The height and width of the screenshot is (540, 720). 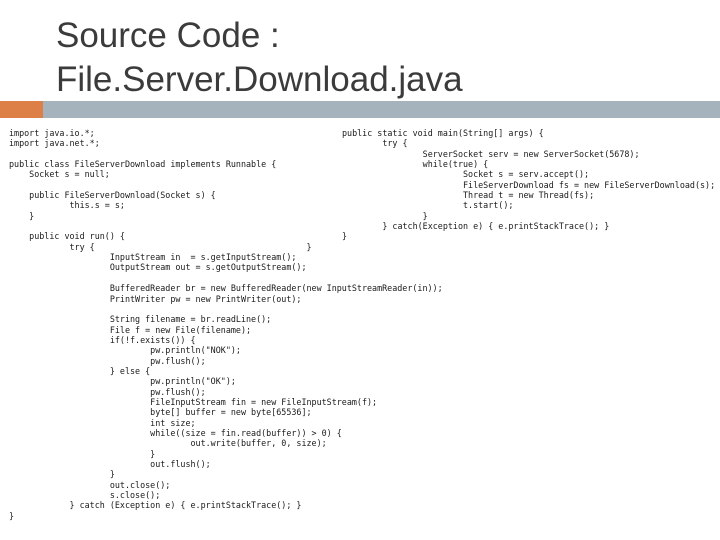 I want to click on slide-title-line-2: File.Server.Download.java, so click(x=259, y=79).